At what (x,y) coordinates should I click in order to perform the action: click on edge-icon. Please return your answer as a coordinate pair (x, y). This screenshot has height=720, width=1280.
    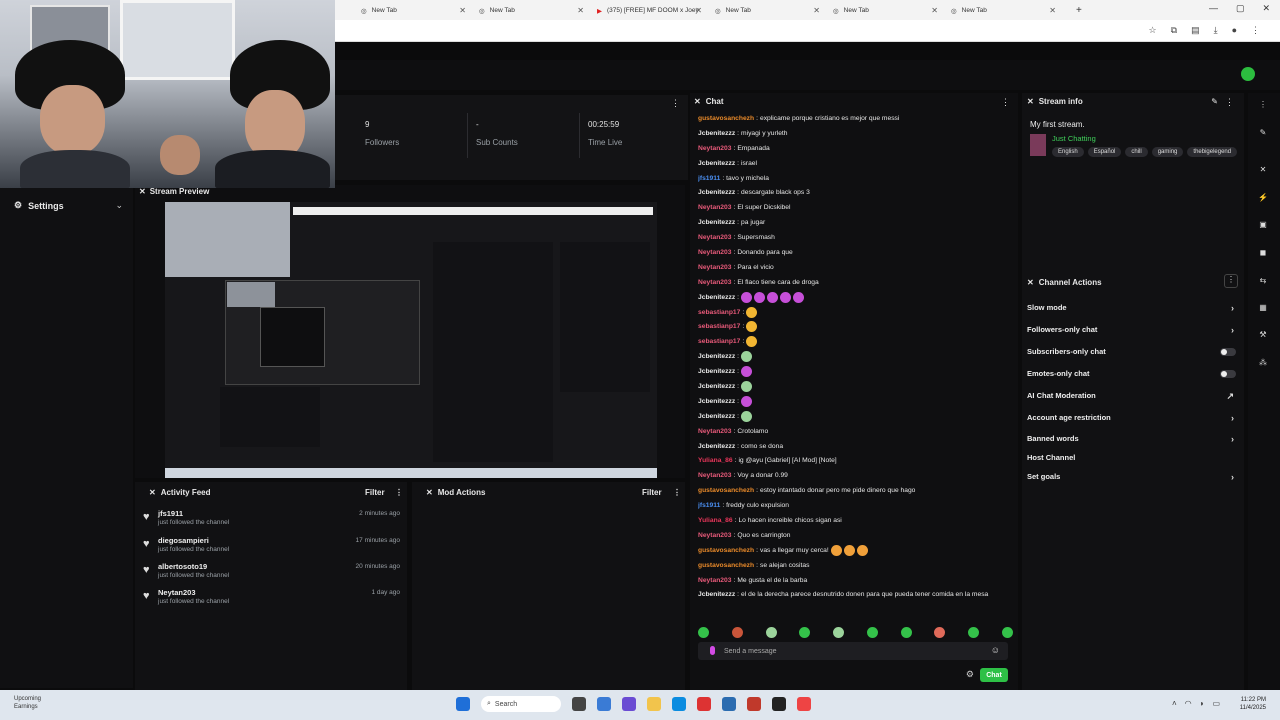
    Looking at the image, I should click on (679, 704).